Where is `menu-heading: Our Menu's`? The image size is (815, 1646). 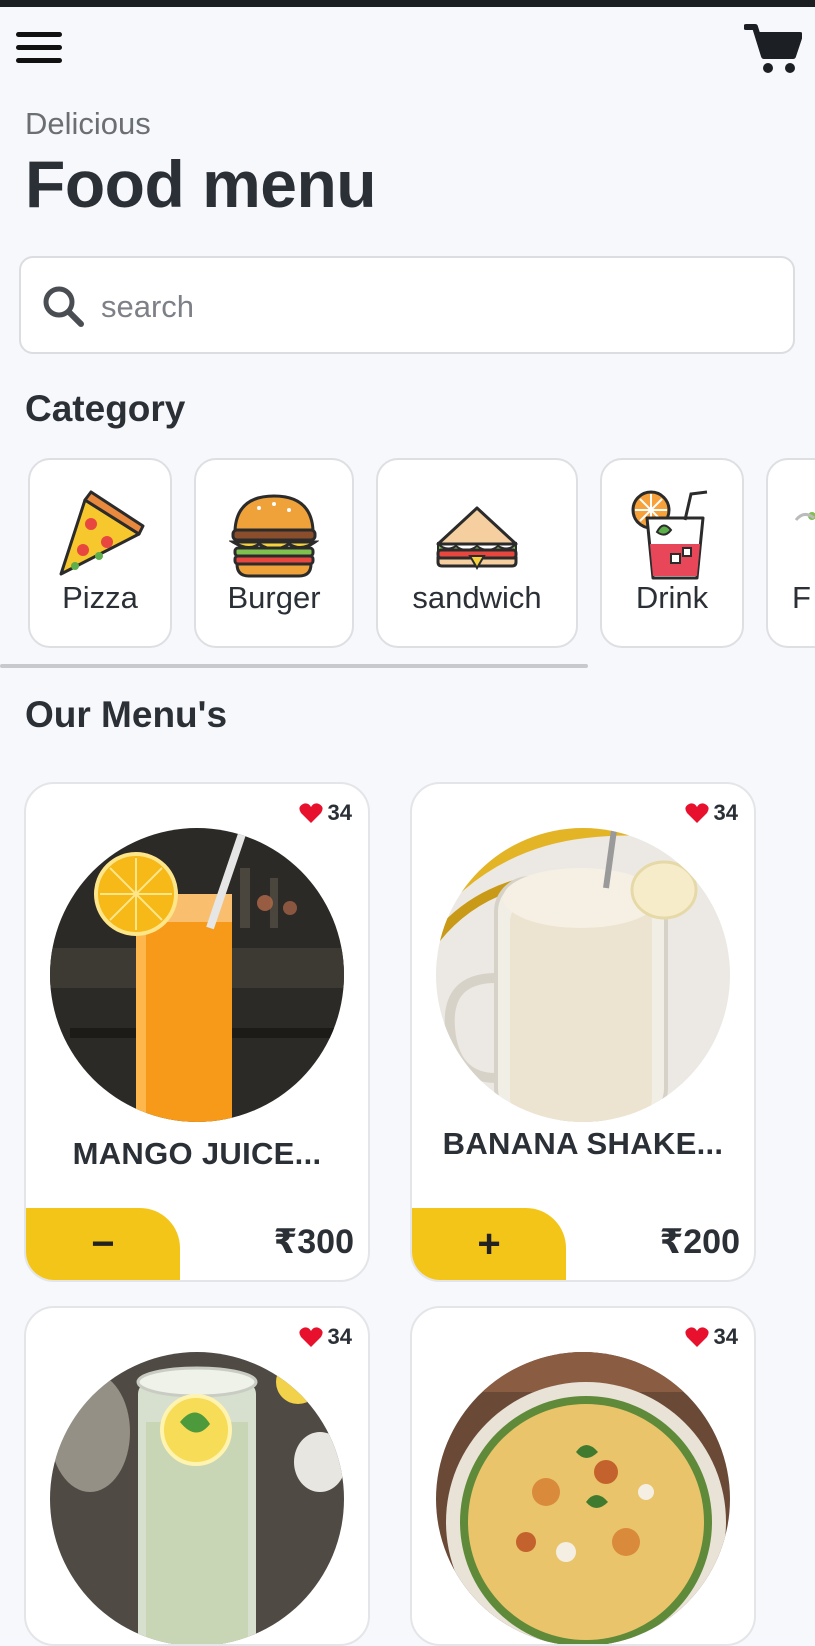
menu-heading: Our Menu's is located at coordinates (126, 714).